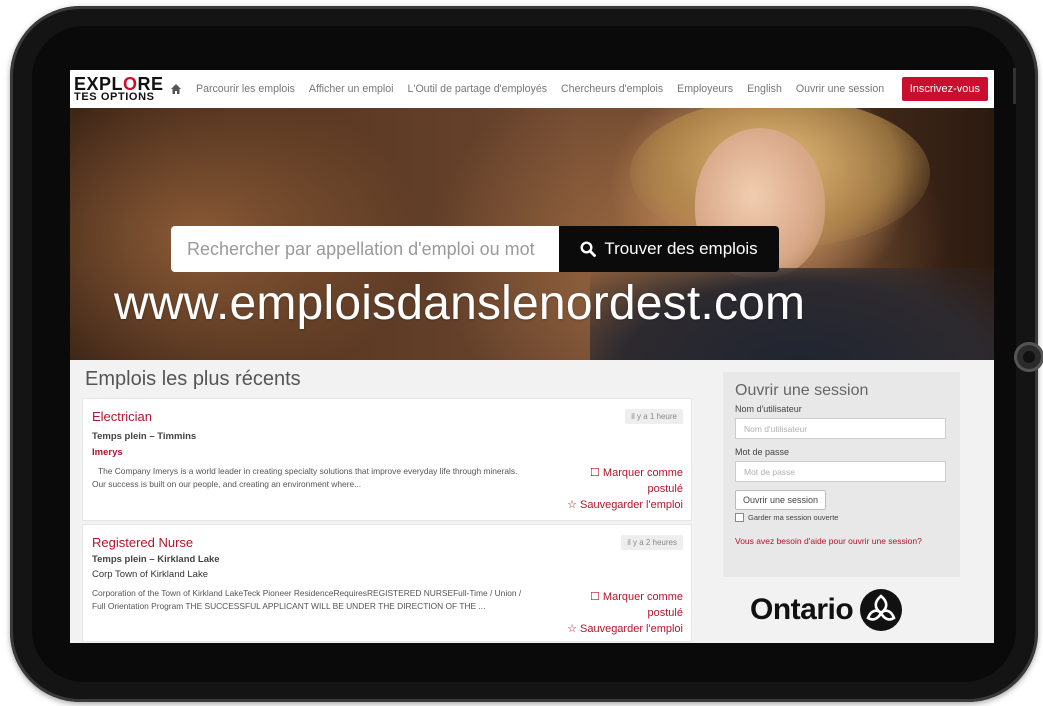 This screenshot has height=706, width=1043. Describe the element at coordinates (365, 249) in the screenshot. I see `job-search-input` at that location.